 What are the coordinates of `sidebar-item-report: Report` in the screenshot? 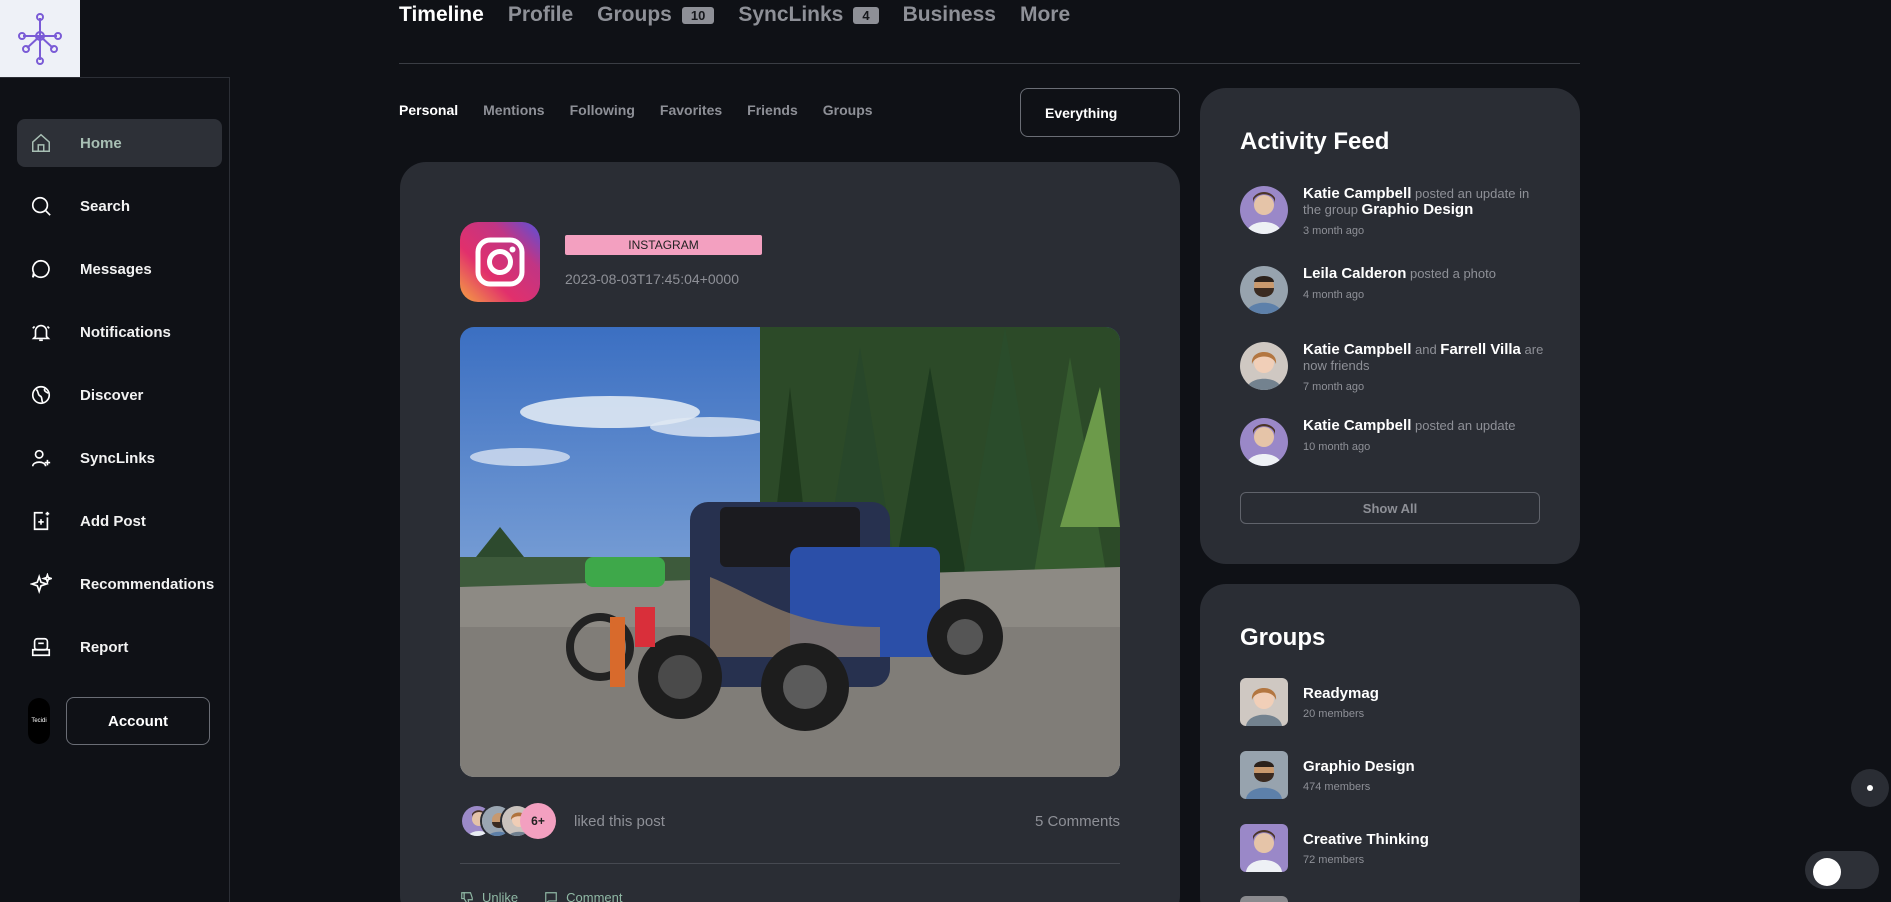 It's located at (119, 647).